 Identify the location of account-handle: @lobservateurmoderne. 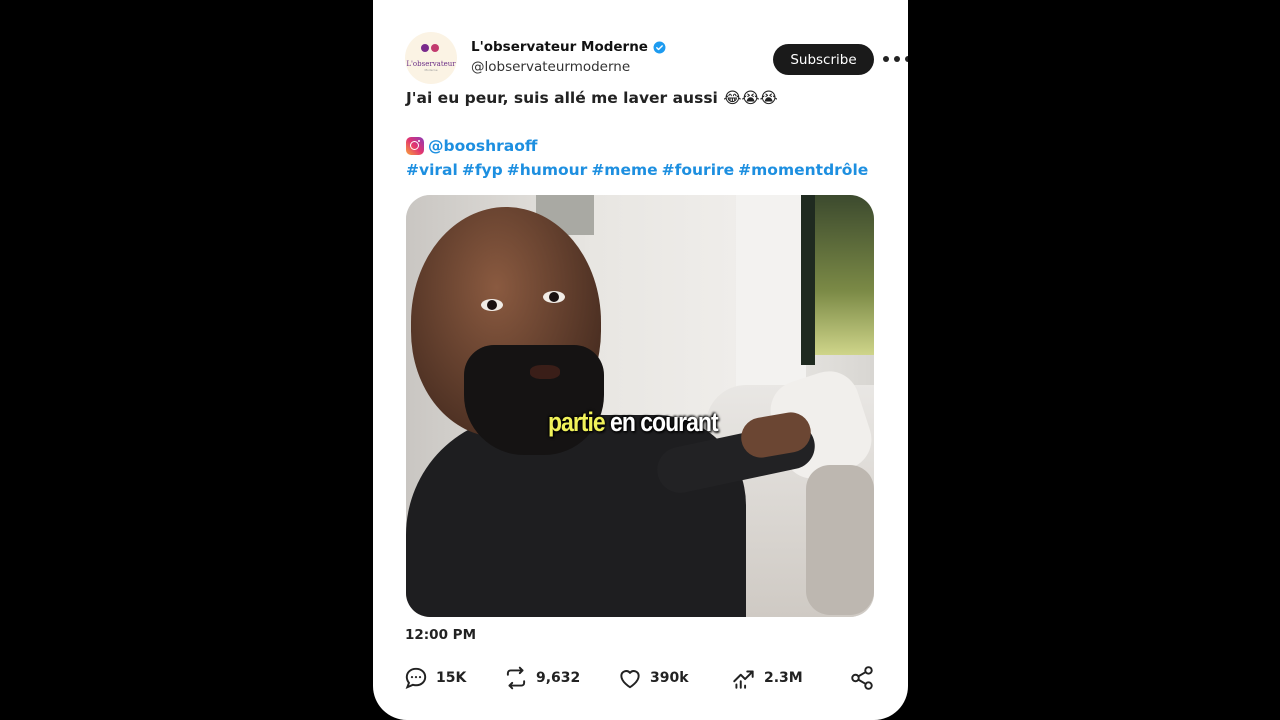
(550, 67).